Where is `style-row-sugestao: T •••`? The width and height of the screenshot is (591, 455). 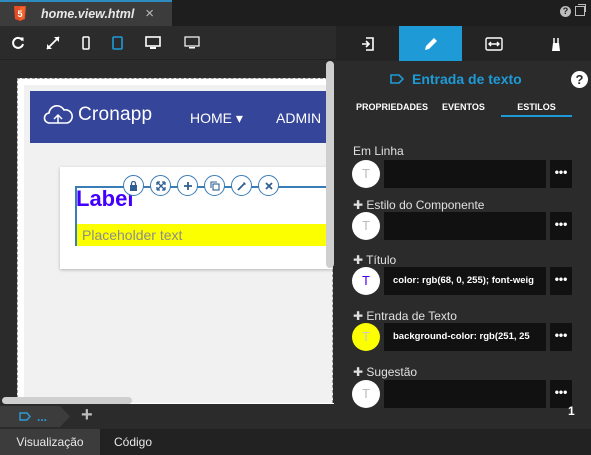 style-row-sugestao: T ••• is located at coordinates (462, 394).